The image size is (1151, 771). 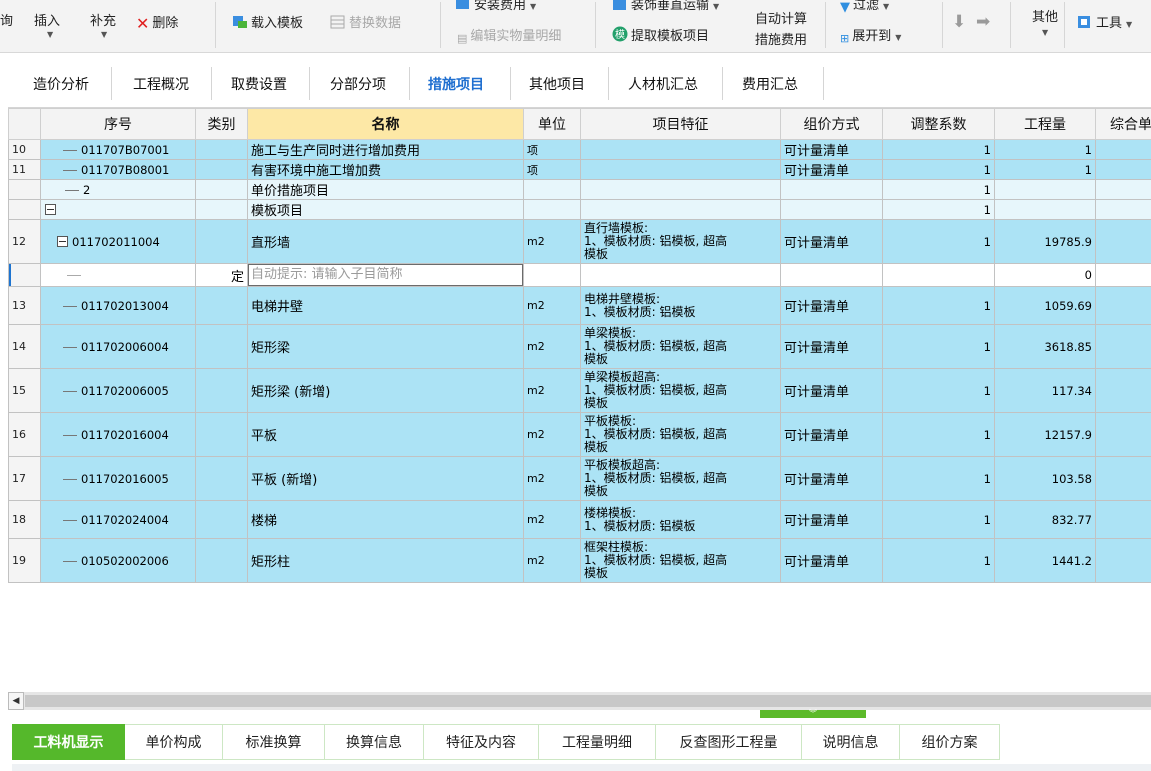 What do you see at coordinates (552, 149) in the screenshot?
I see `unit-cell: 项` at bounding box center [552, 149].